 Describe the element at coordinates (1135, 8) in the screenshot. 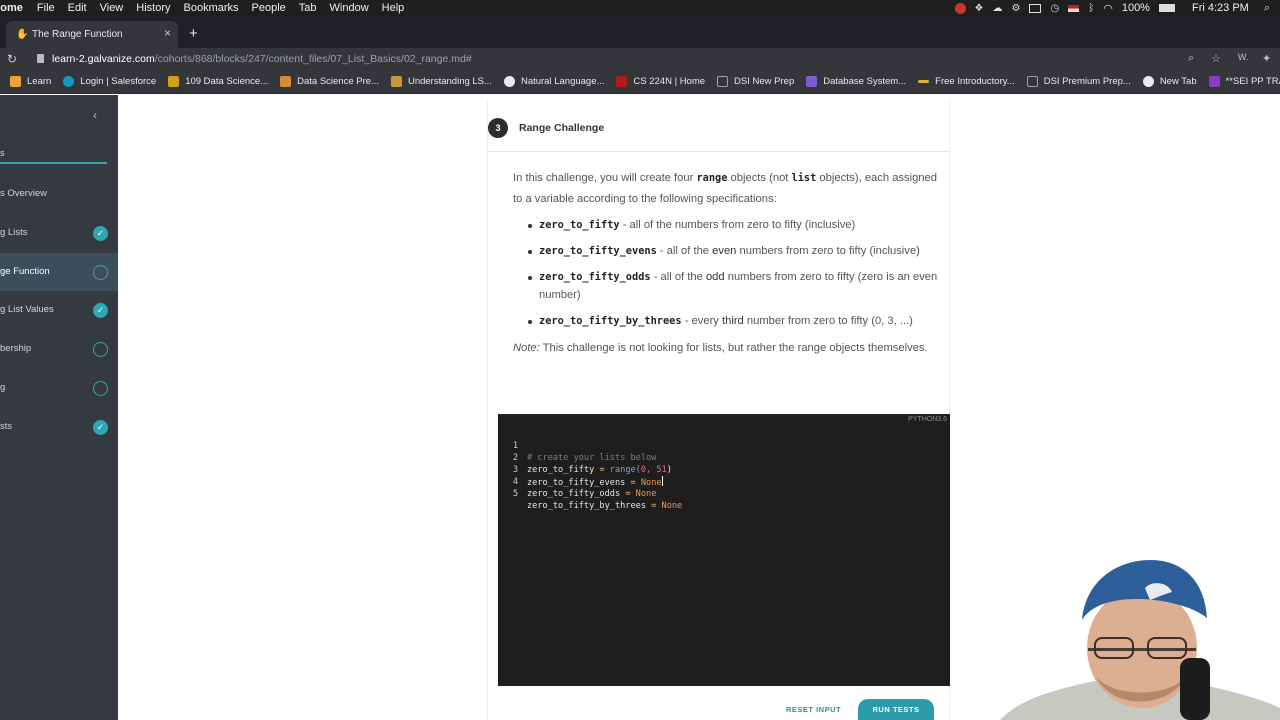

I see `battery-percent: 100%` at that location.